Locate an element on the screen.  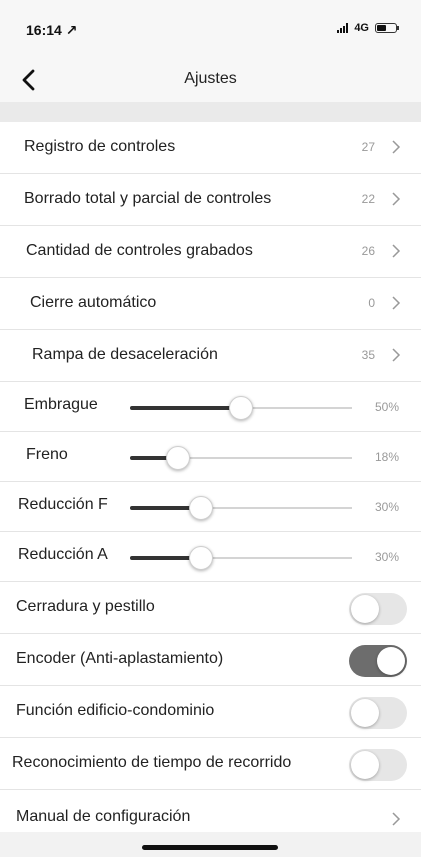
toggle-label: Cerradura y pestillo is located at coordinates (85, 606).